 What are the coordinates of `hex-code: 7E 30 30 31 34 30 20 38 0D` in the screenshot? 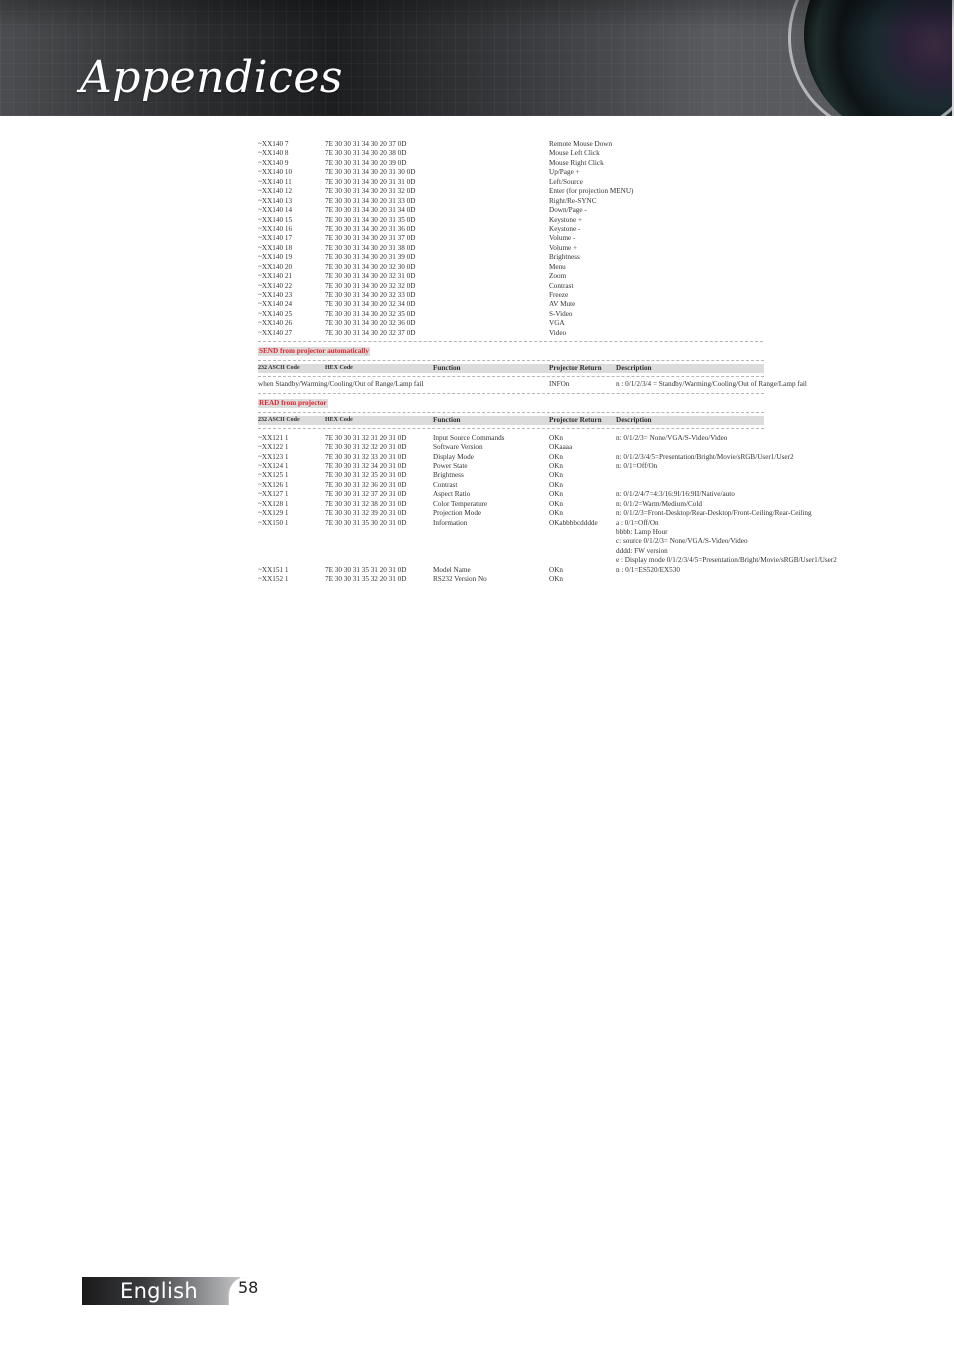 It's located at (366, 153).